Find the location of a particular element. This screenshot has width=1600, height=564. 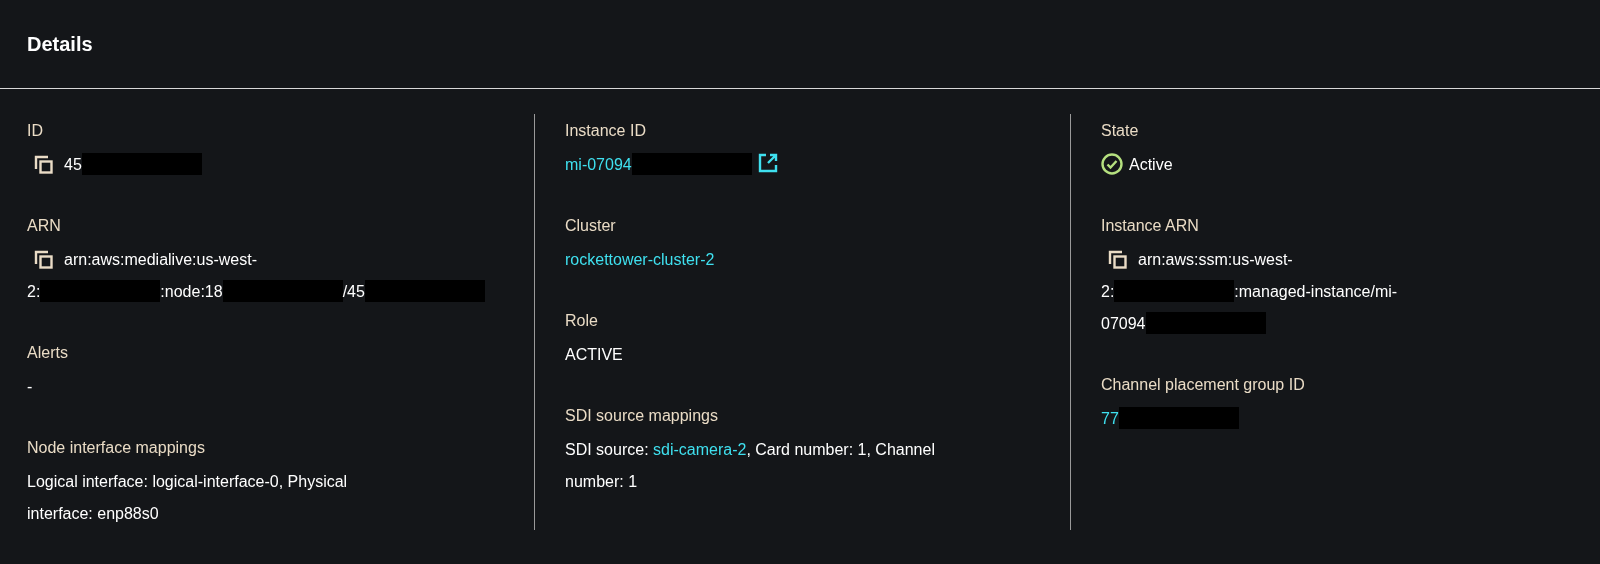

field-value: arn:aws:ssm:us-west- is located at coordinates (1215, 260).